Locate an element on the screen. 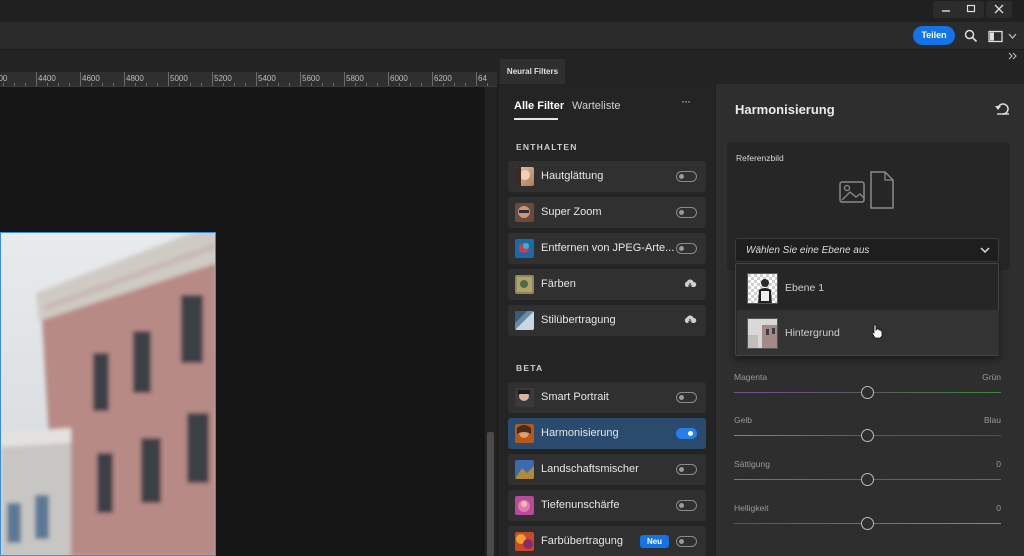  filter-label: Färben is located at coordinates (558, 284).